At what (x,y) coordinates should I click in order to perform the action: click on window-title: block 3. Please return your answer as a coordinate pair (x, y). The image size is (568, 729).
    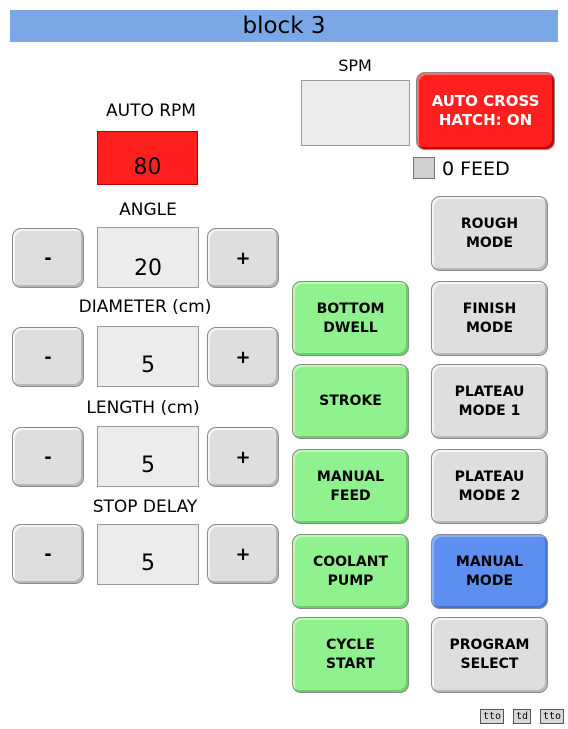
    Looking at the image, I should click on (284, 26).